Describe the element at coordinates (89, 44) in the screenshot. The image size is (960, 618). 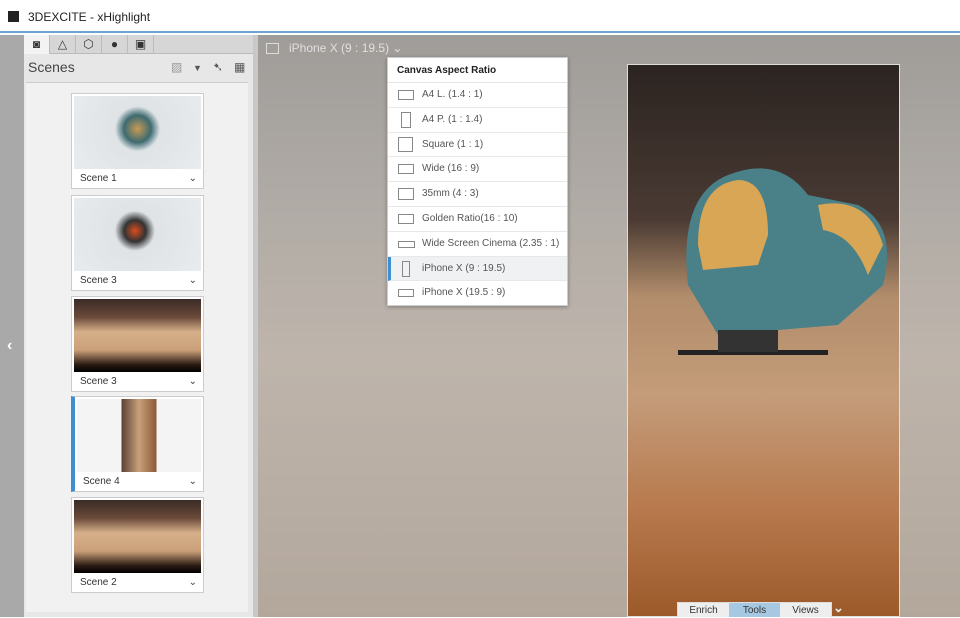
I see `tab-materials: ⬡` at that location.